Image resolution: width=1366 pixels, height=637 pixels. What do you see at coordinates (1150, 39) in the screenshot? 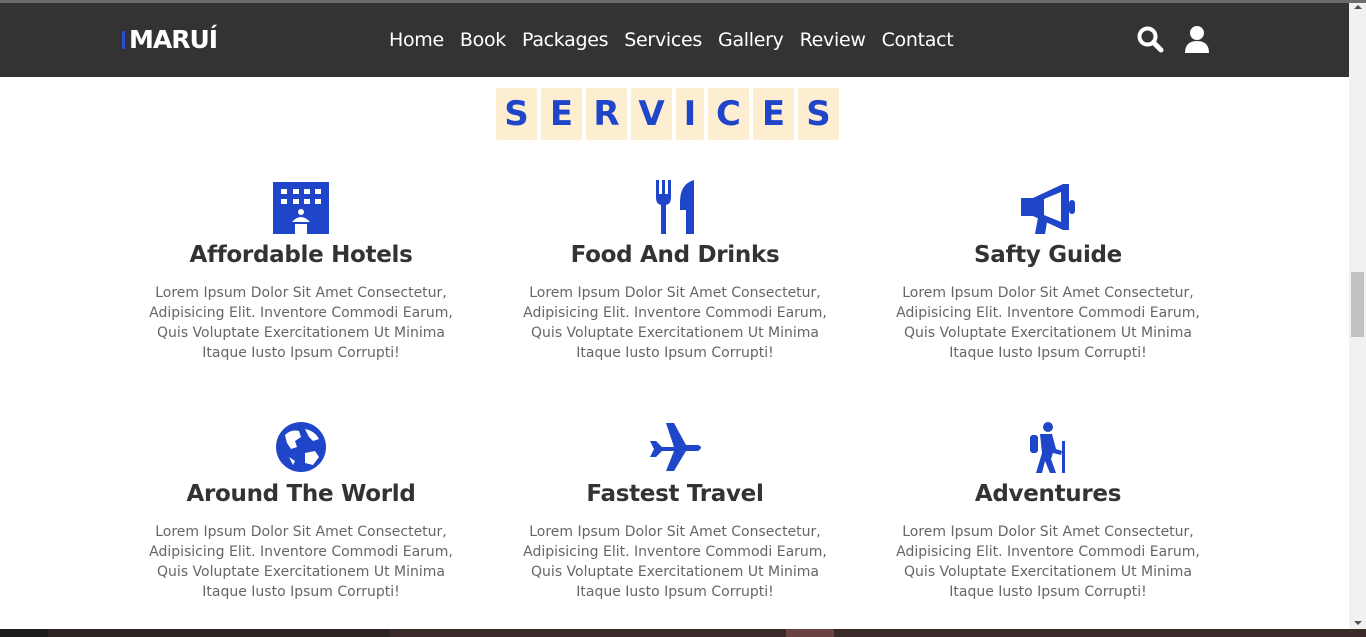
I see `search-icon` at bounding box center [1150, 39].